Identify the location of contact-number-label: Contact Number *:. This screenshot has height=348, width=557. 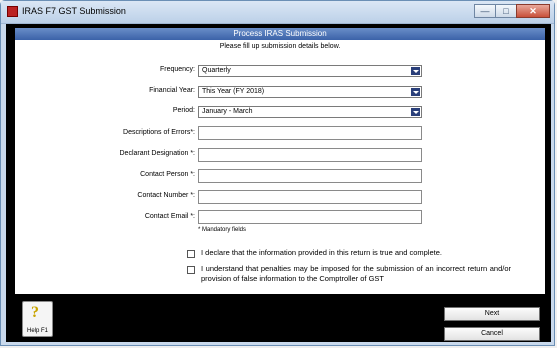
(166, 195).